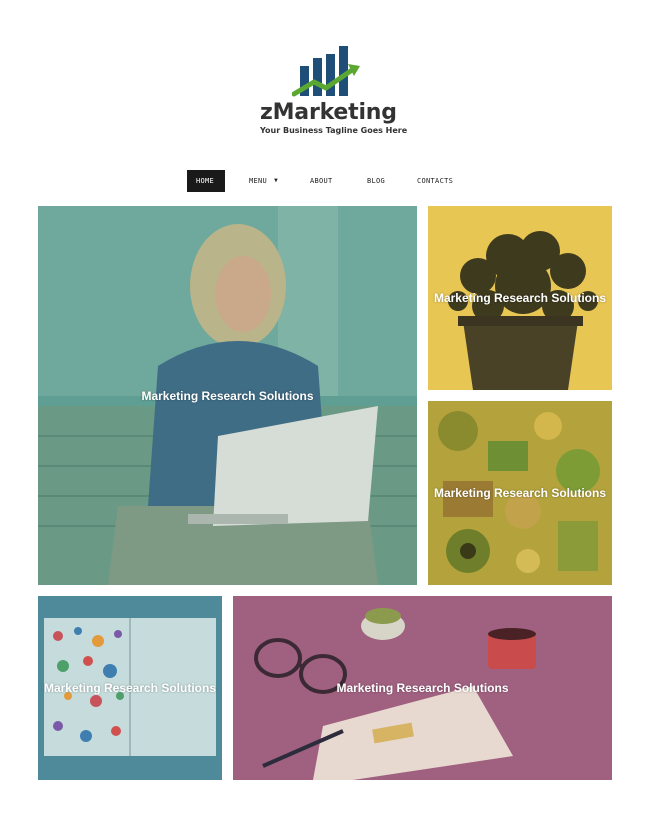 This screenshot has width=650, height=814. I want to click on feature-tile-plant: Marketing Research Solutions, so click(520, 298).